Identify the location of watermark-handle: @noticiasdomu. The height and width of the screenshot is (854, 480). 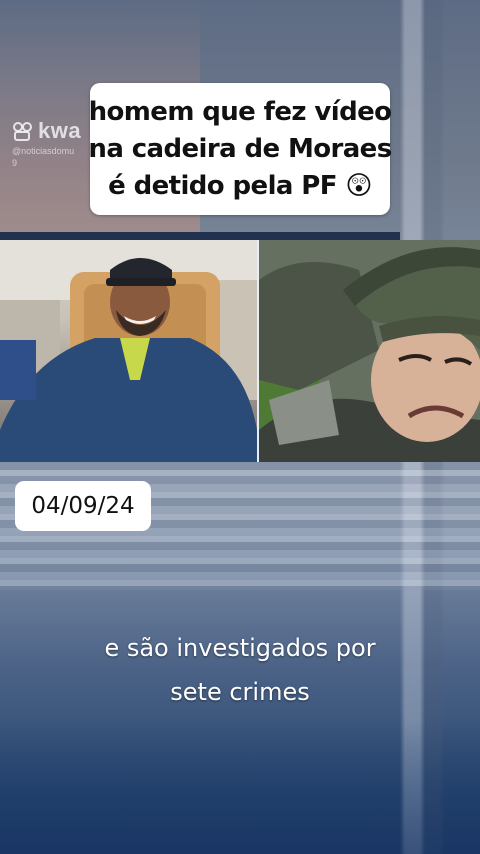
(43, 151).